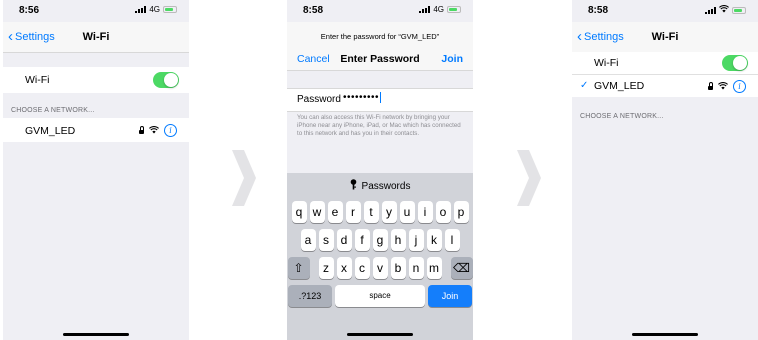 The image size is (758, 340). Describe the element at coordinates (461, 268) in the screenshot. I see `delete-key: ⌫` at that location.